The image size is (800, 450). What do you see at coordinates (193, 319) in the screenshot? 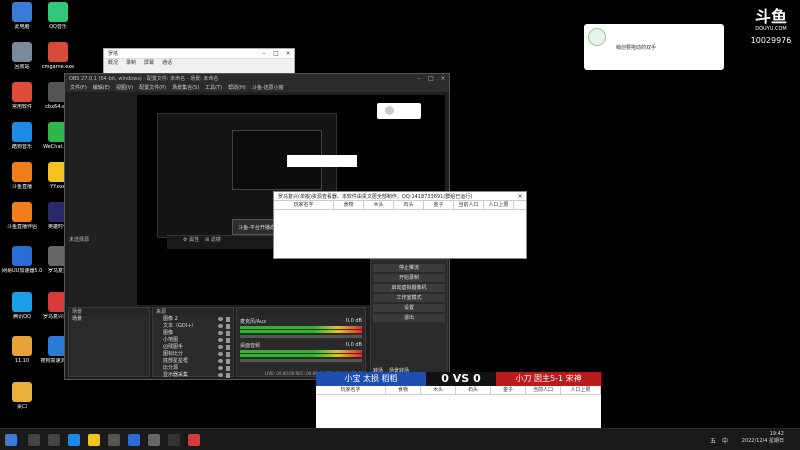
I see `source-item: 图像 2` at bounding box center [193, 319].